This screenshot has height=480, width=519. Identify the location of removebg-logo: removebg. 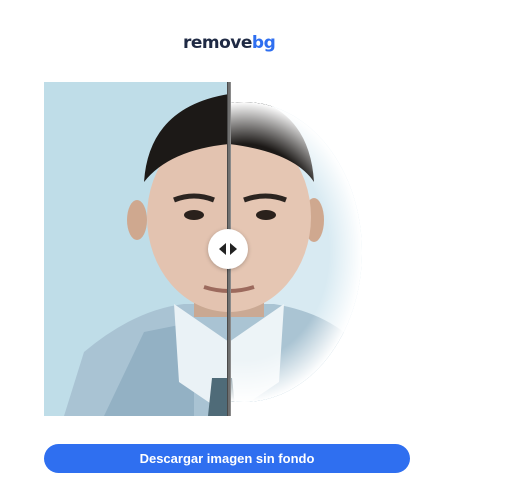
(229, 43).